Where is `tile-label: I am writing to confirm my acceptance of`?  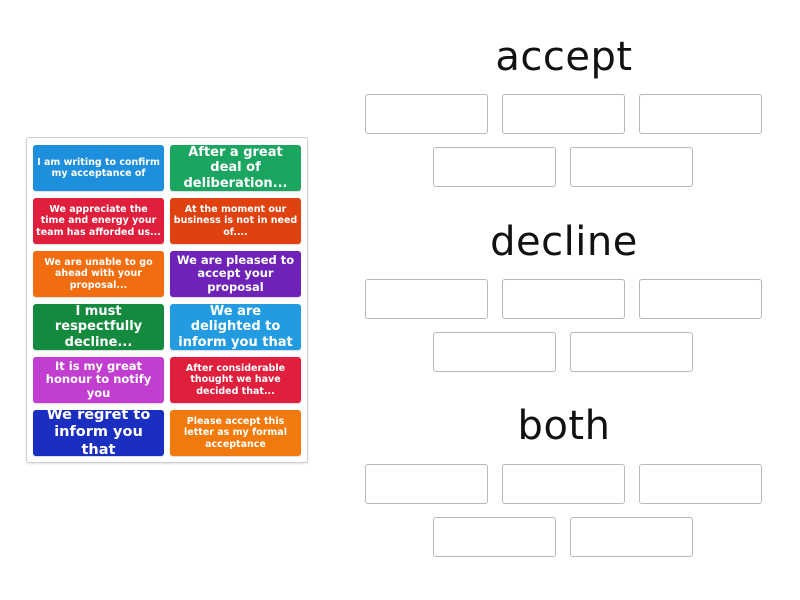 tile-label: I am writing to confirm my acceptance of is located at coordinates (98, 167).